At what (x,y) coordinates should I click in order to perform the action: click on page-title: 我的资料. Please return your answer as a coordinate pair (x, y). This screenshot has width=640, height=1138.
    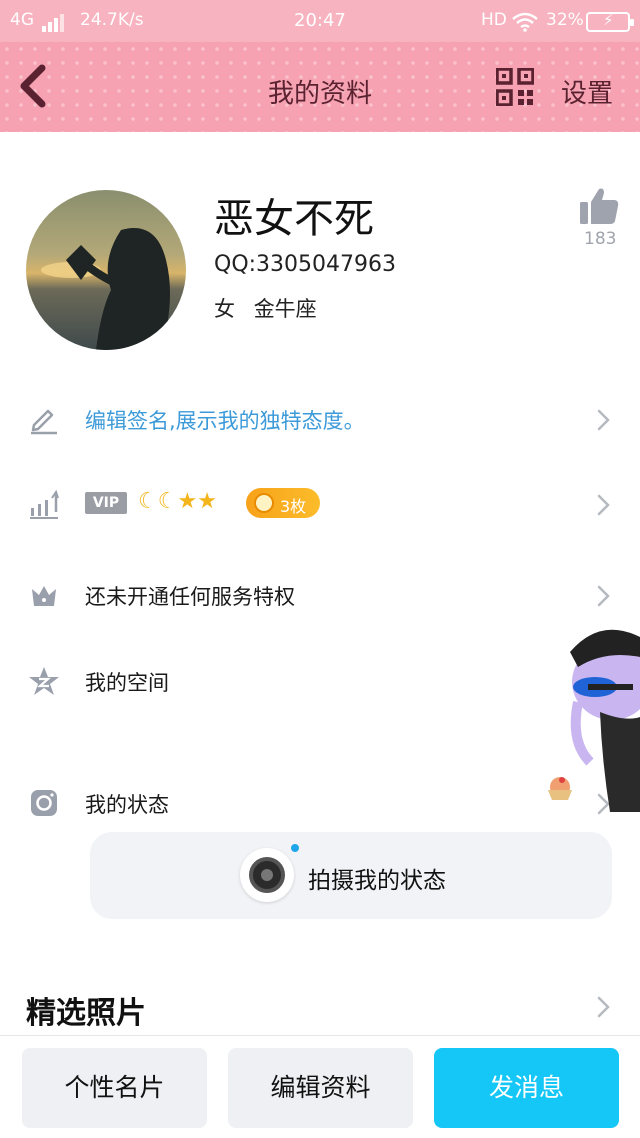
    Looking at the image, I should click on (319, 94).